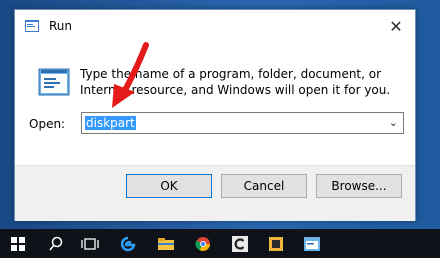  Describe the element at coordinates (276, 243) in the screenshot. I see `app-square-icon` at that location.